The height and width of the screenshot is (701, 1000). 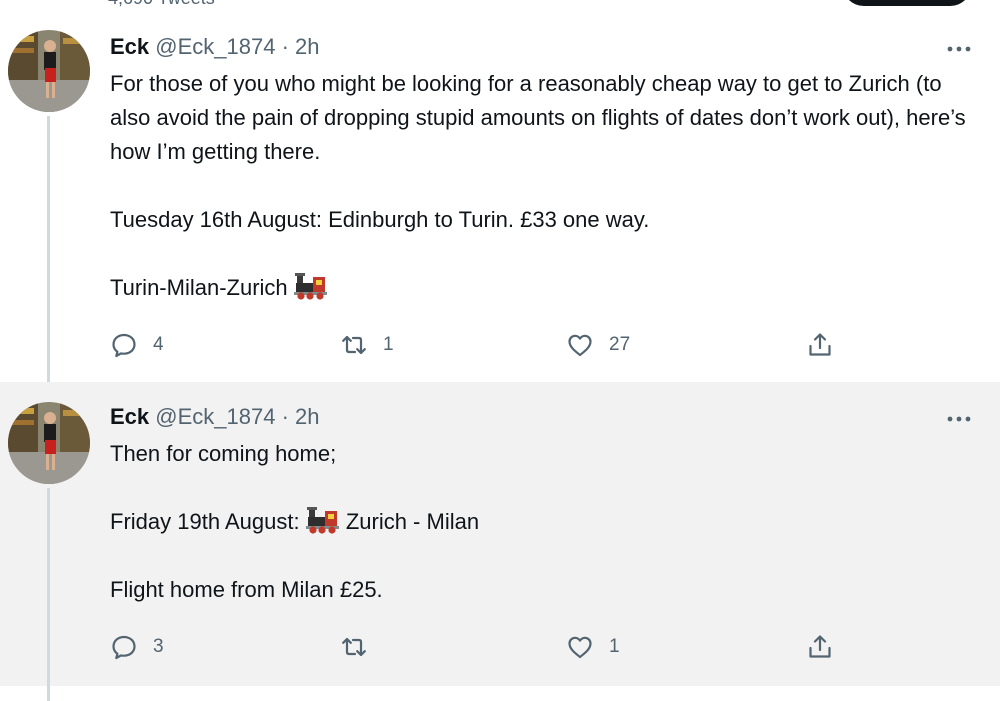 What do you see at coordinates (161, 4) in the screenshot?
I see `tweet-count: 4,690 Tweets` at bounding box center [161, 4].